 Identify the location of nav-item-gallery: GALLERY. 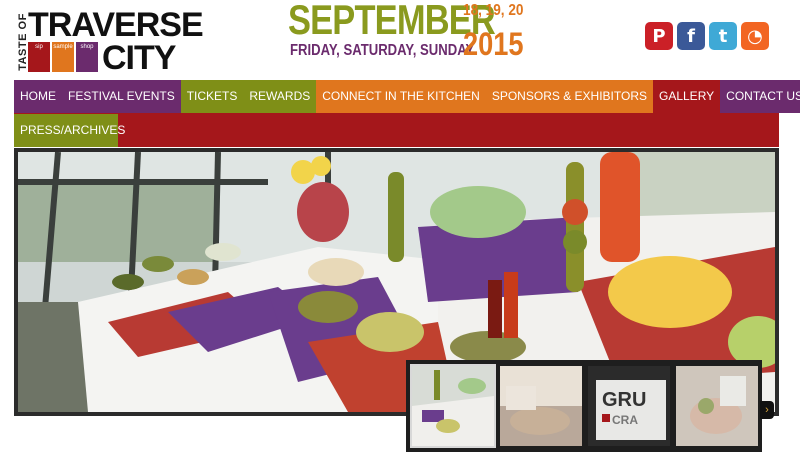
(687, 96).